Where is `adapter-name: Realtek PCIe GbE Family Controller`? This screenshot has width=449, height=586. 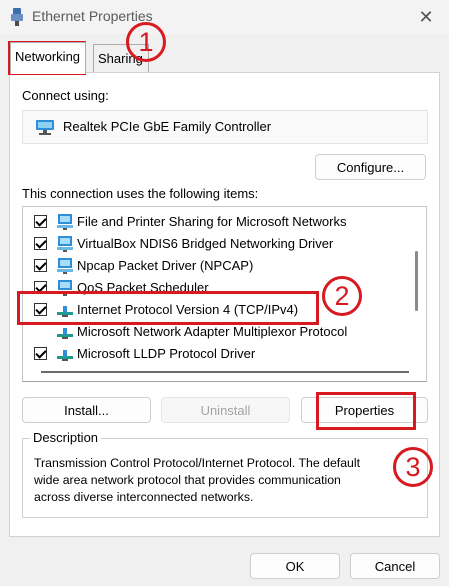 adapter-name: Realtek PCIe GbE Family Controller is located at coordinates (167, 126).